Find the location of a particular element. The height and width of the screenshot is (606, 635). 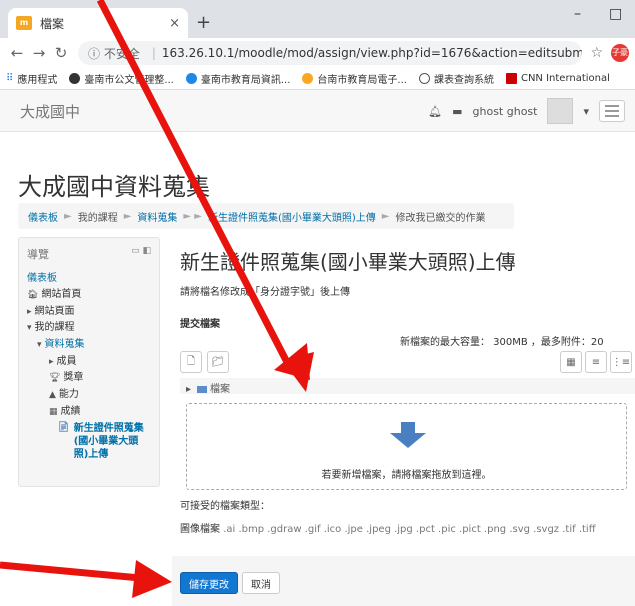

path-arrow-icon: ▸ is located at coordinates (189, 389).